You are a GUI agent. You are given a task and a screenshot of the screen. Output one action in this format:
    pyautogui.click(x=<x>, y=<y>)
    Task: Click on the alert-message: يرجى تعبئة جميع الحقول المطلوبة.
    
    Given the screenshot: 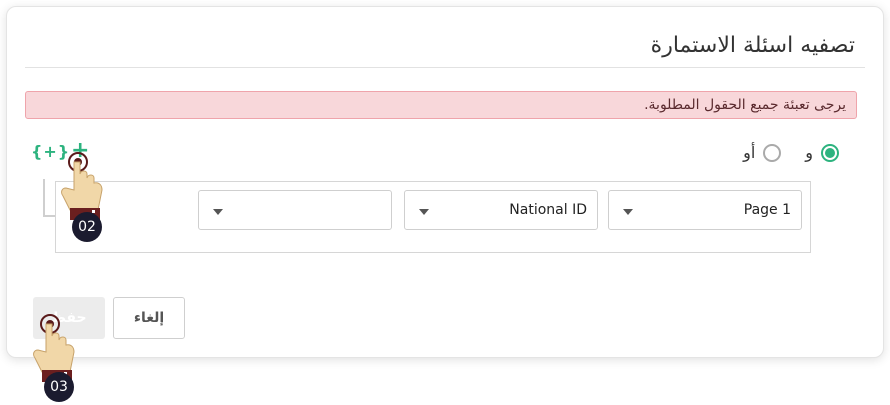 What is the action you would take?
    pyautogui.click(x=745, y=105)
    